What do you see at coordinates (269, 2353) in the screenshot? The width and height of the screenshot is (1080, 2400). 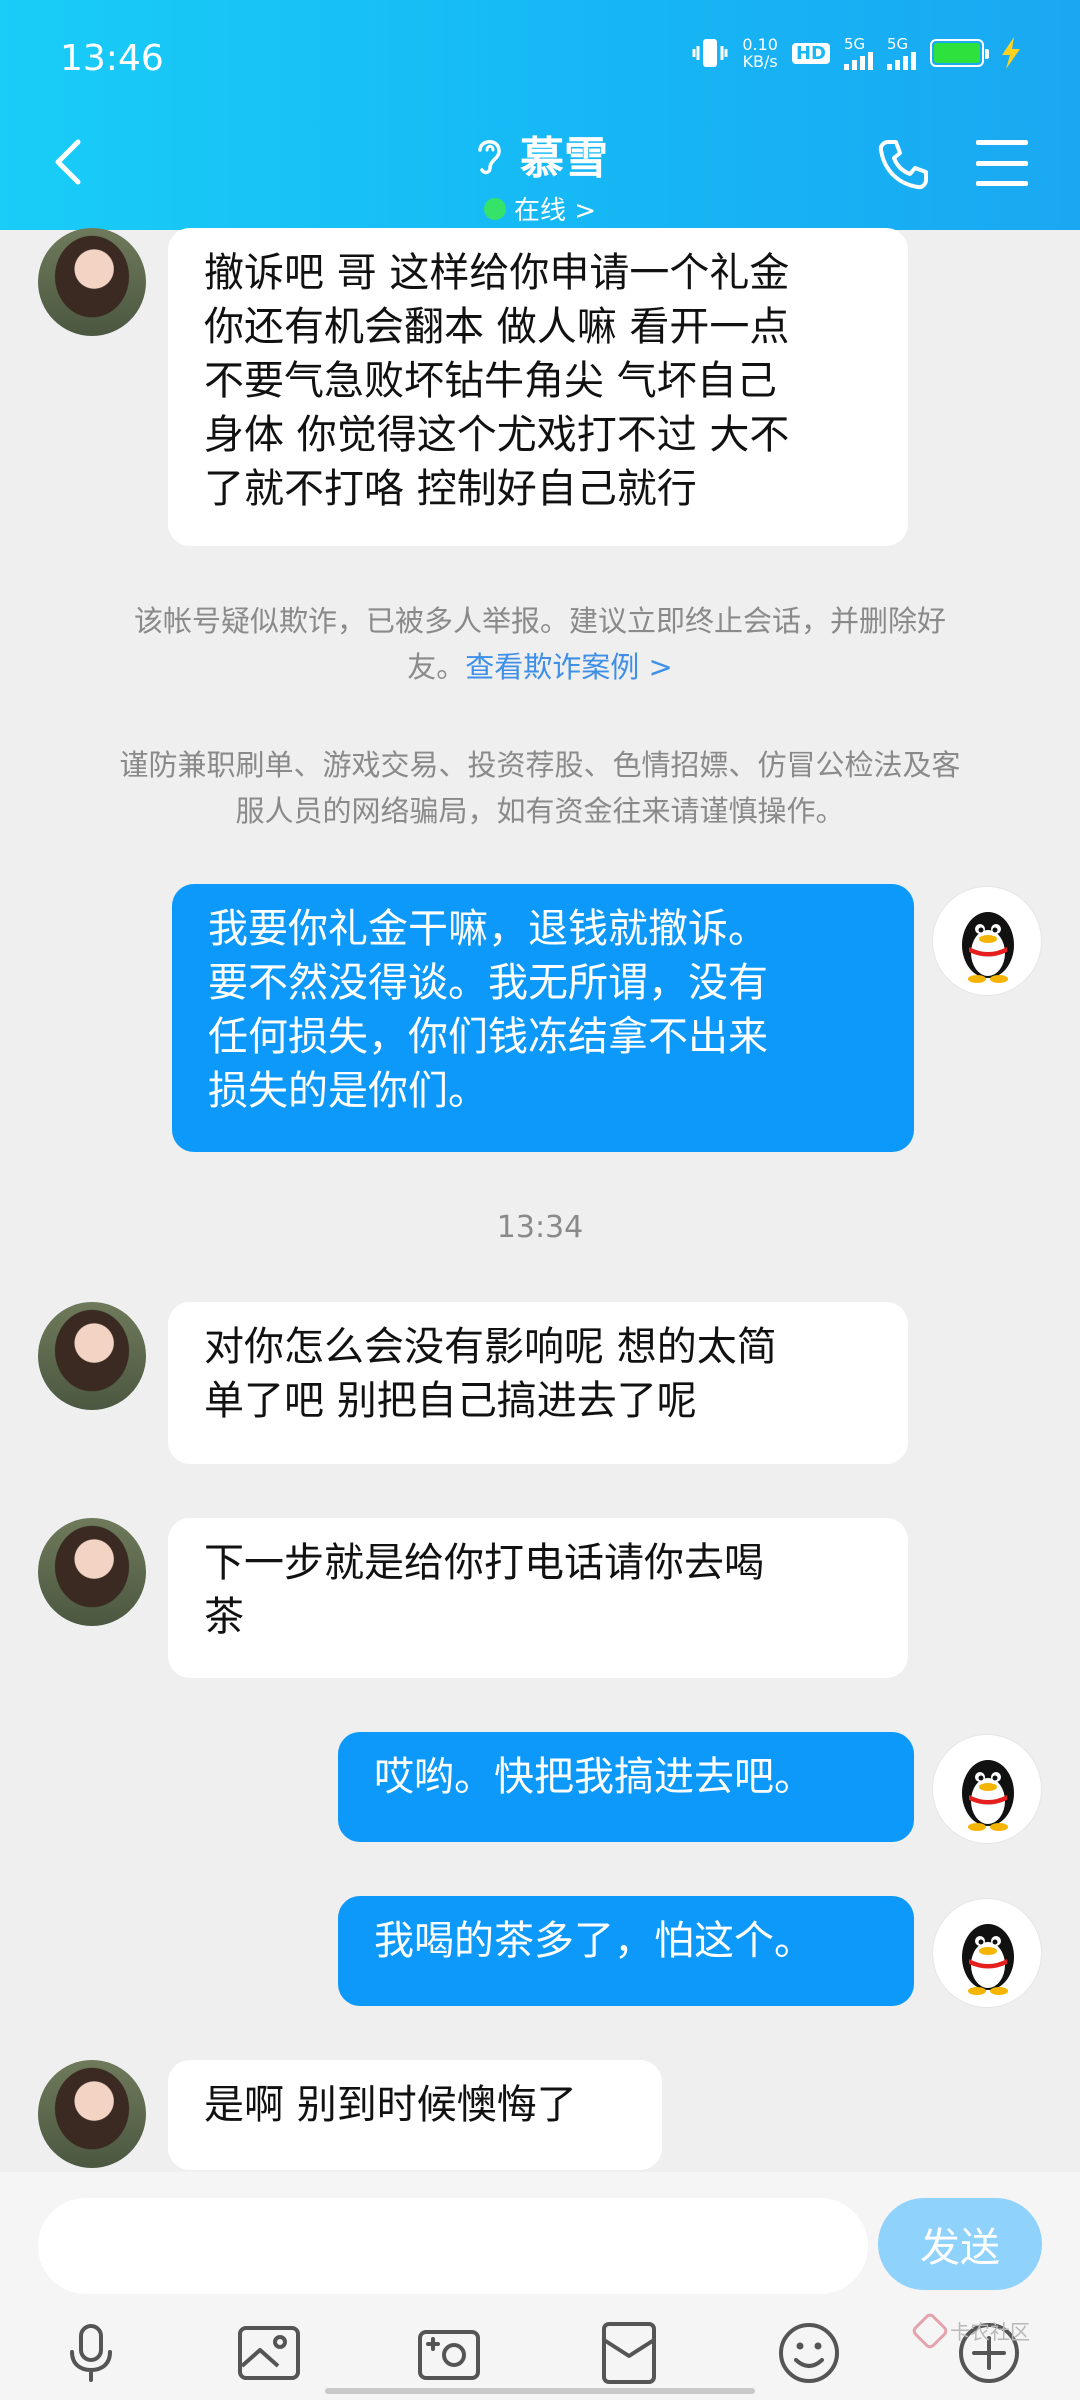 I see `image-icon` at bounding box center [269, 2353].